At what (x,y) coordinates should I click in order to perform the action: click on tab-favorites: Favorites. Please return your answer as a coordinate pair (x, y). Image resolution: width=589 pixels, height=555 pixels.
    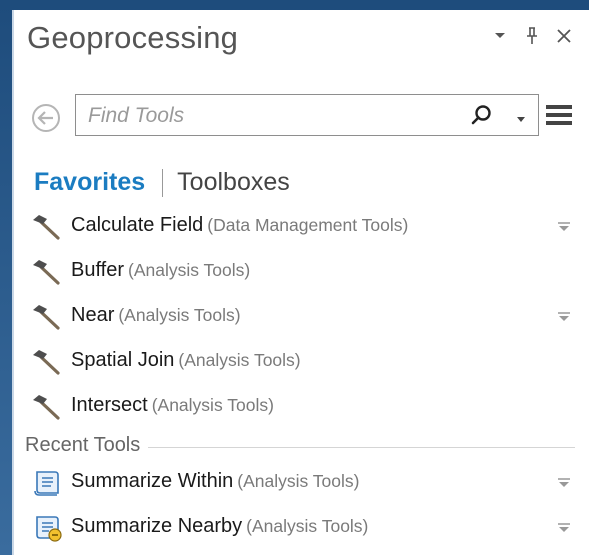
    Looking at the image, I should click on (89, 182).